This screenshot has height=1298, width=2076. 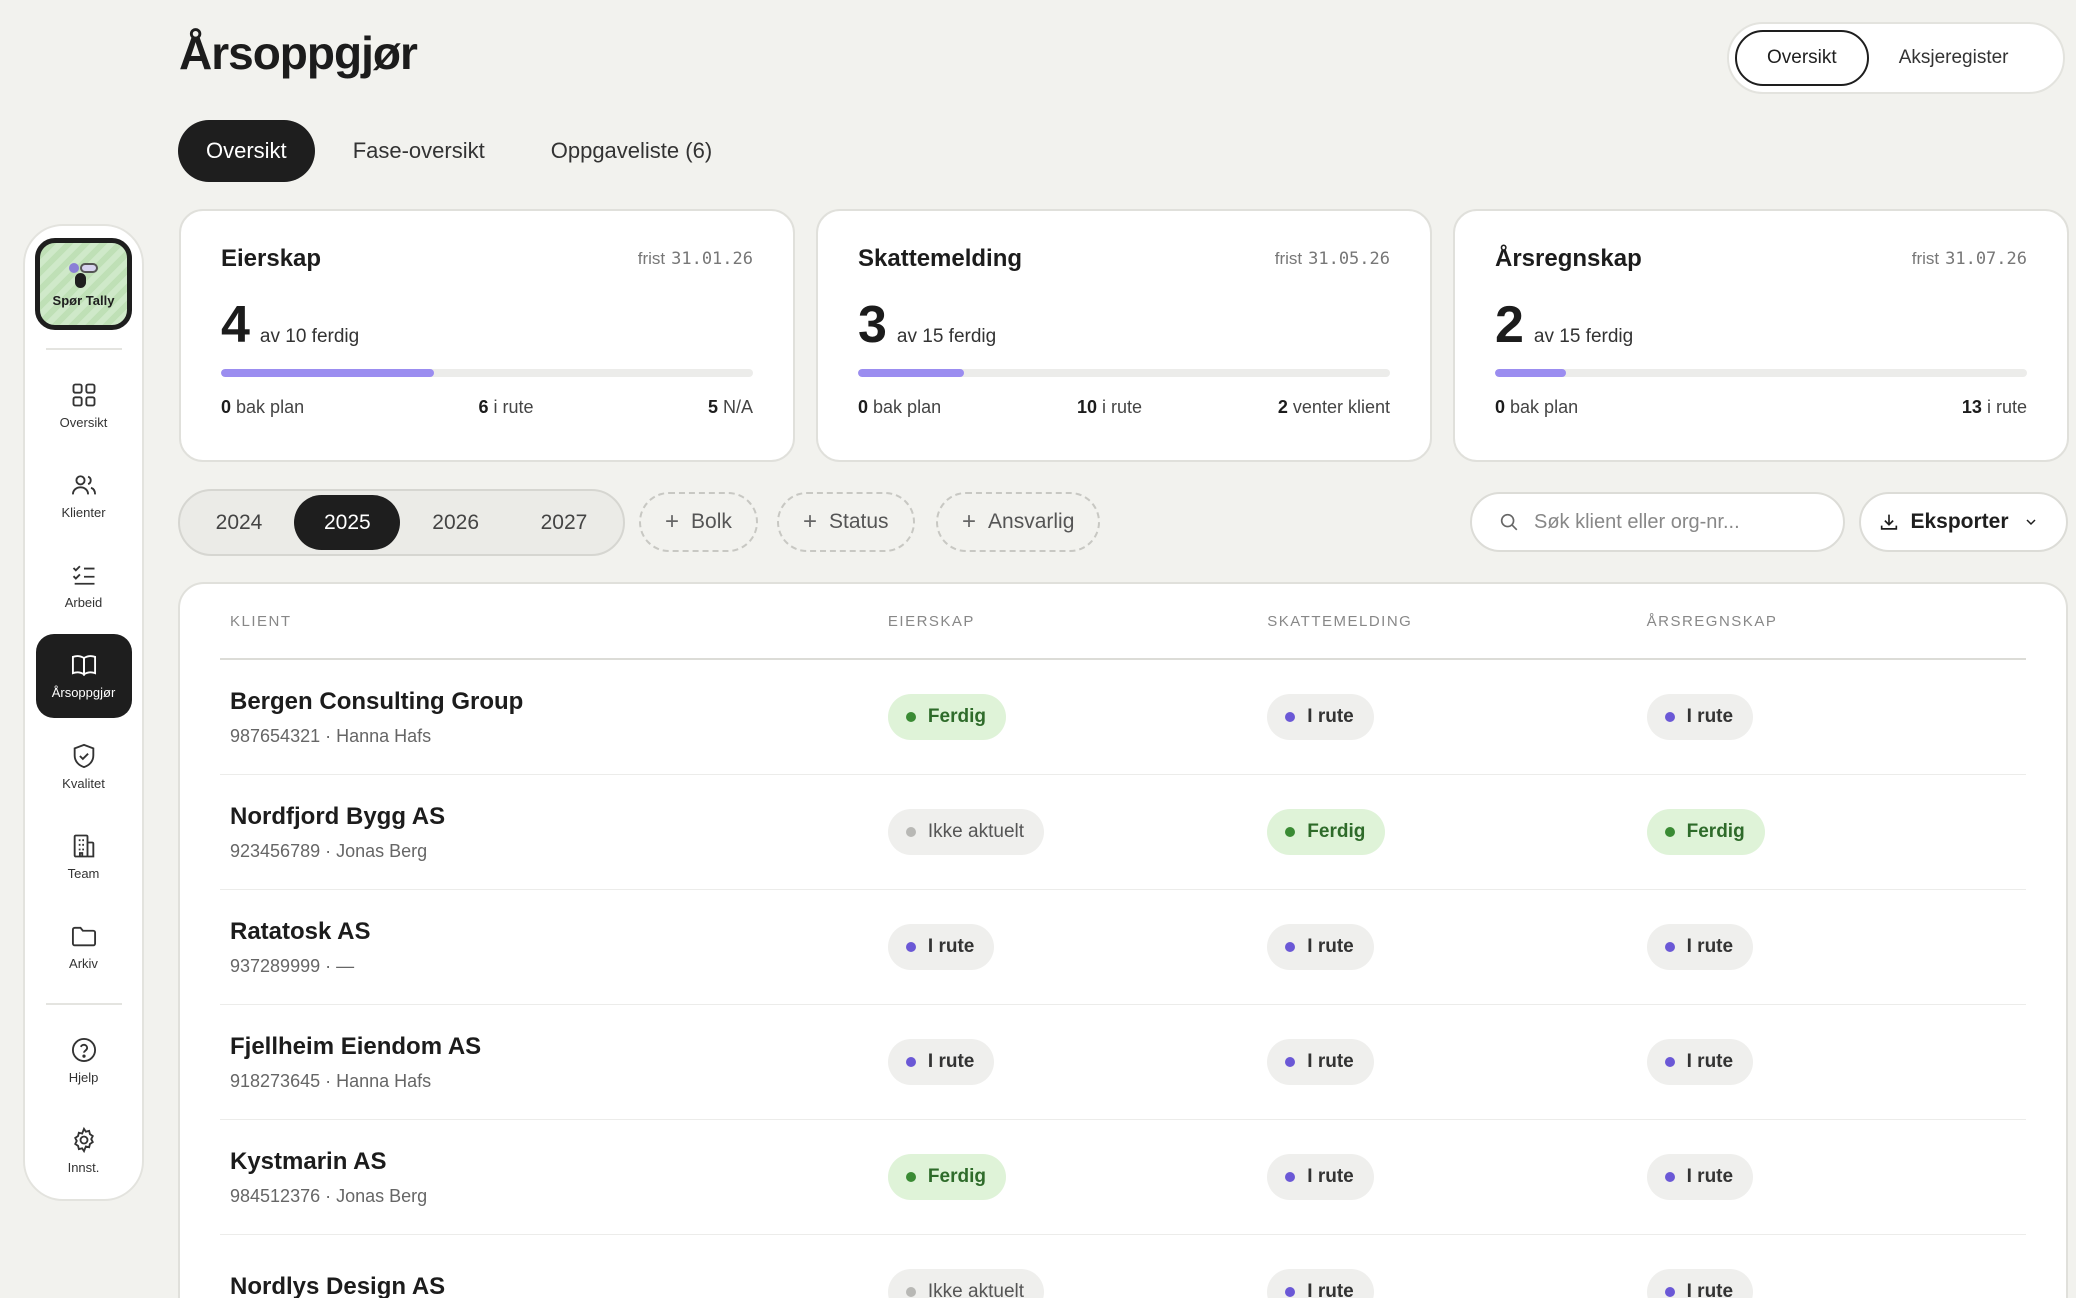 I want to click on folder-icon, so click(x=83, y=936).